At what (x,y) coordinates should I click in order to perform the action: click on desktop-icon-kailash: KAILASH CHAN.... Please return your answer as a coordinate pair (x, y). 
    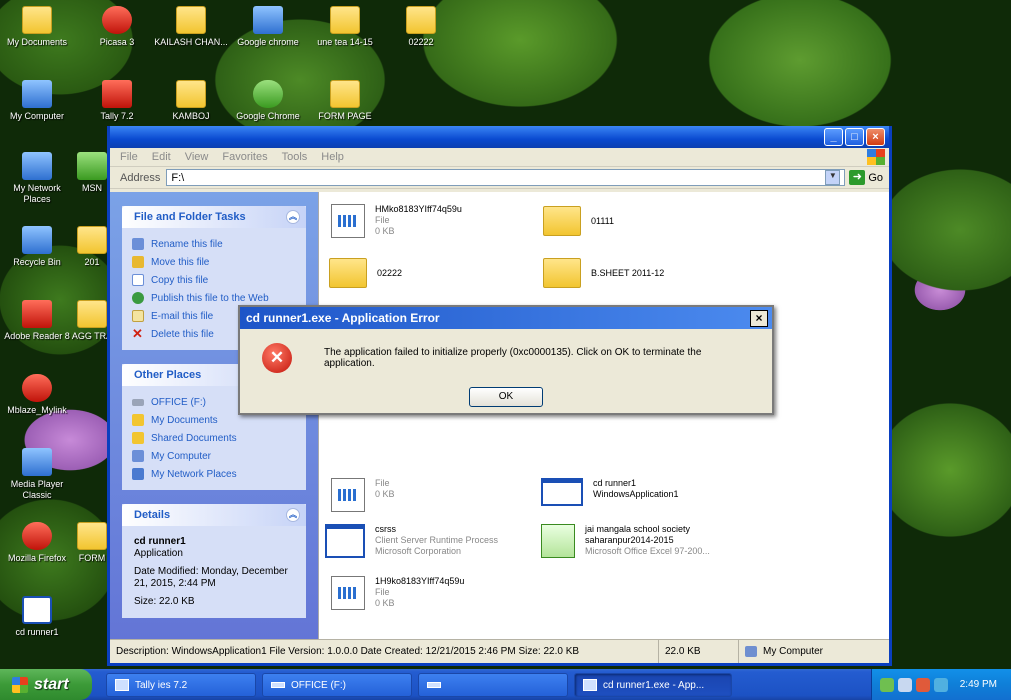
    Looking at the image, I should click on (191, 27).